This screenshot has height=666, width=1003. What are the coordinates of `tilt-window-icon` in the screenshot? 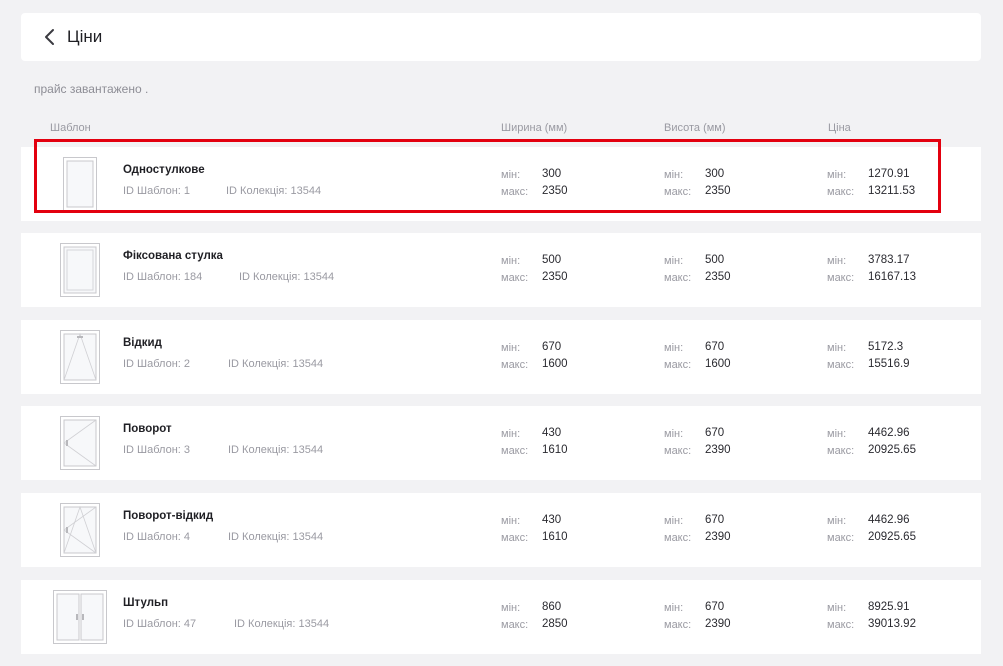 It's located at (80, 357).